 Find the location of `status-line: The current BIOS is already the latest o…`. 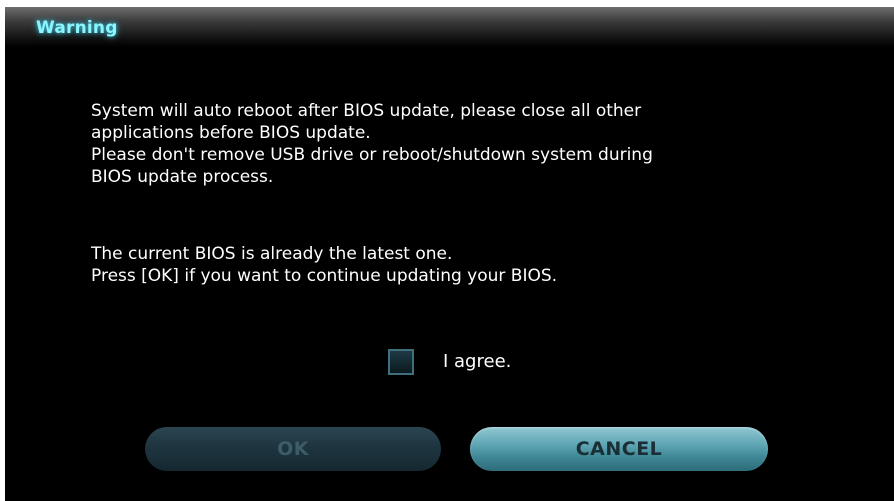

status-line: The current BIOS is already the latest o… is located at coordinates (272, 254).